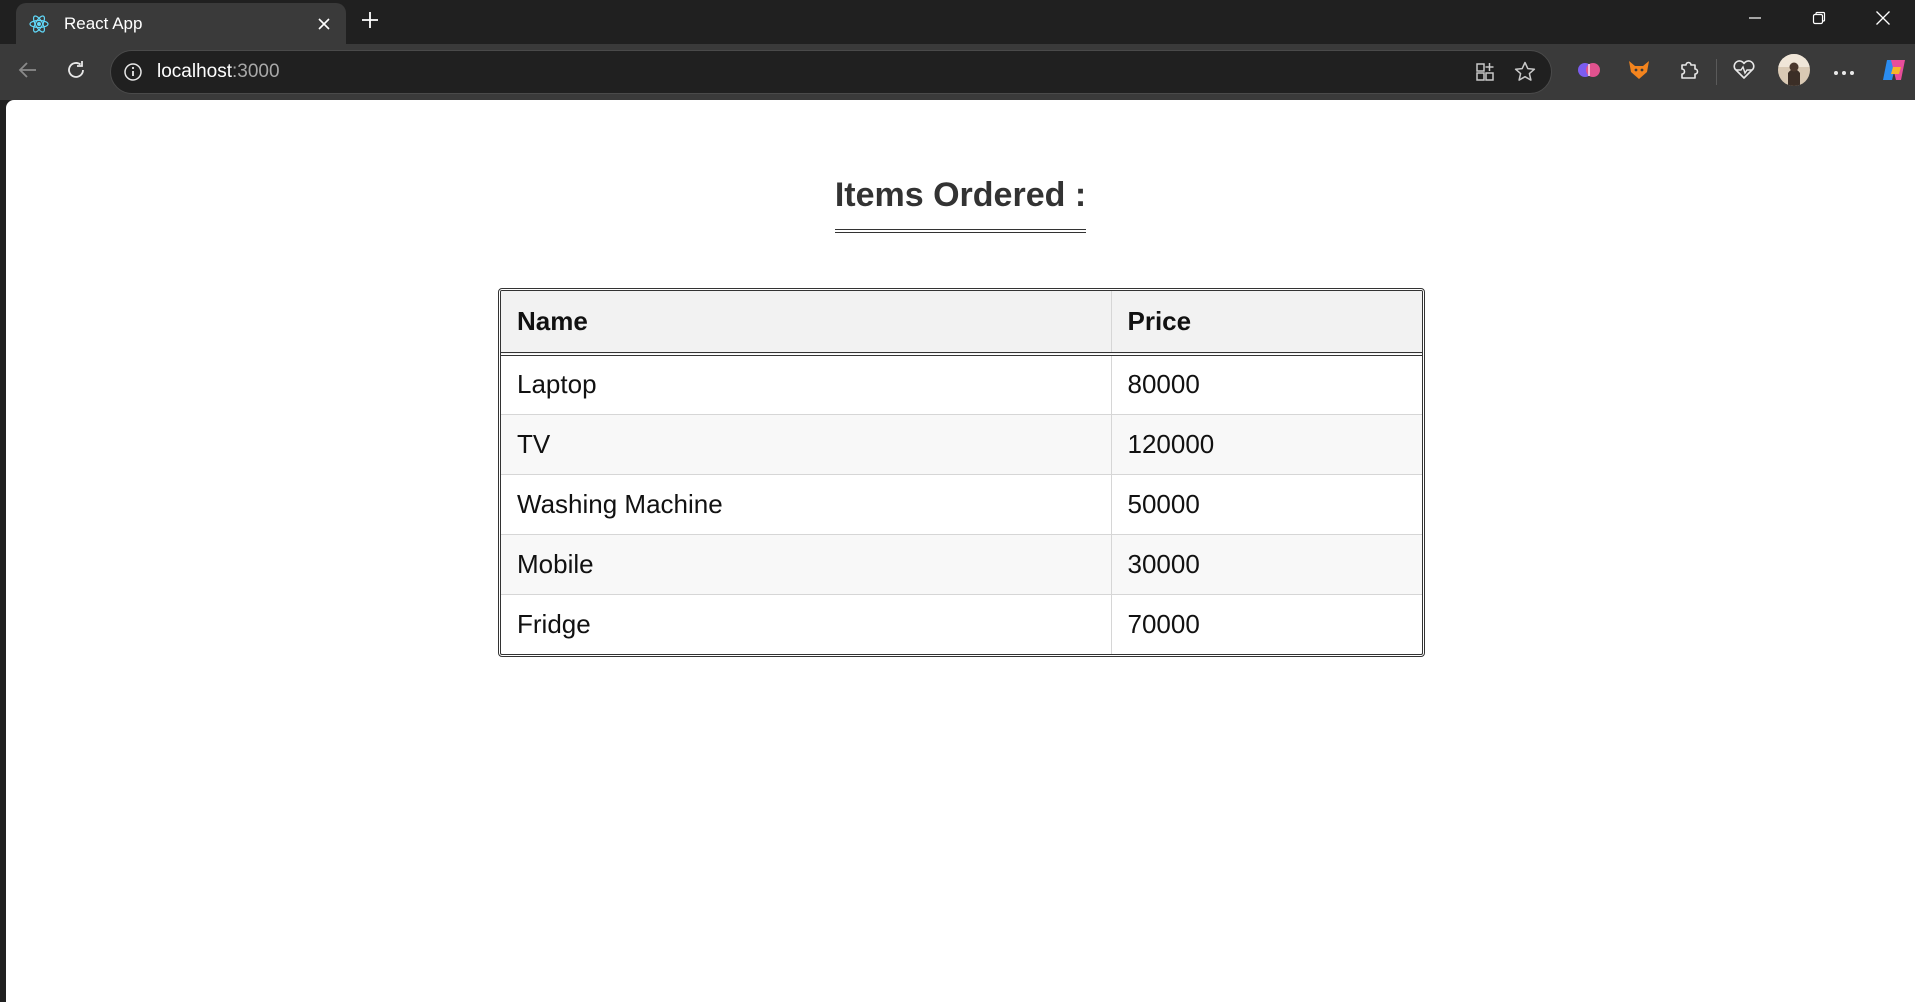  I want to click on extensions-button, so click(1689, 72).